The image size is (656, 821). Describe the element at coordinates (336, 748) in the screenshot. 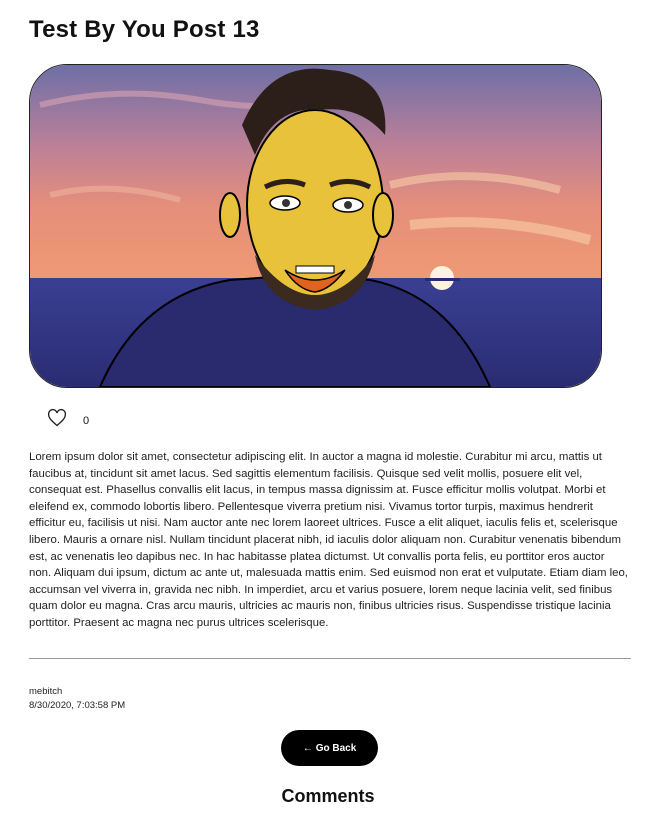

I see `go-back-label: Go Back` at that location.